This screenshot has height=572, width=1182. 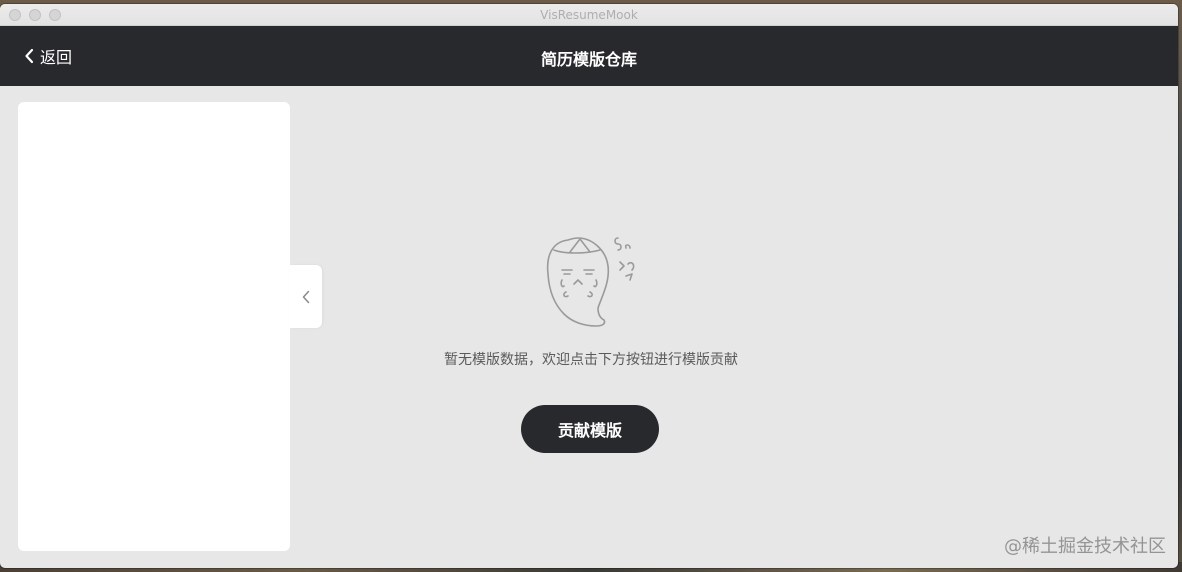 I want to click on window-titlebar: VisResumeMook, so click(x=589, y=15).